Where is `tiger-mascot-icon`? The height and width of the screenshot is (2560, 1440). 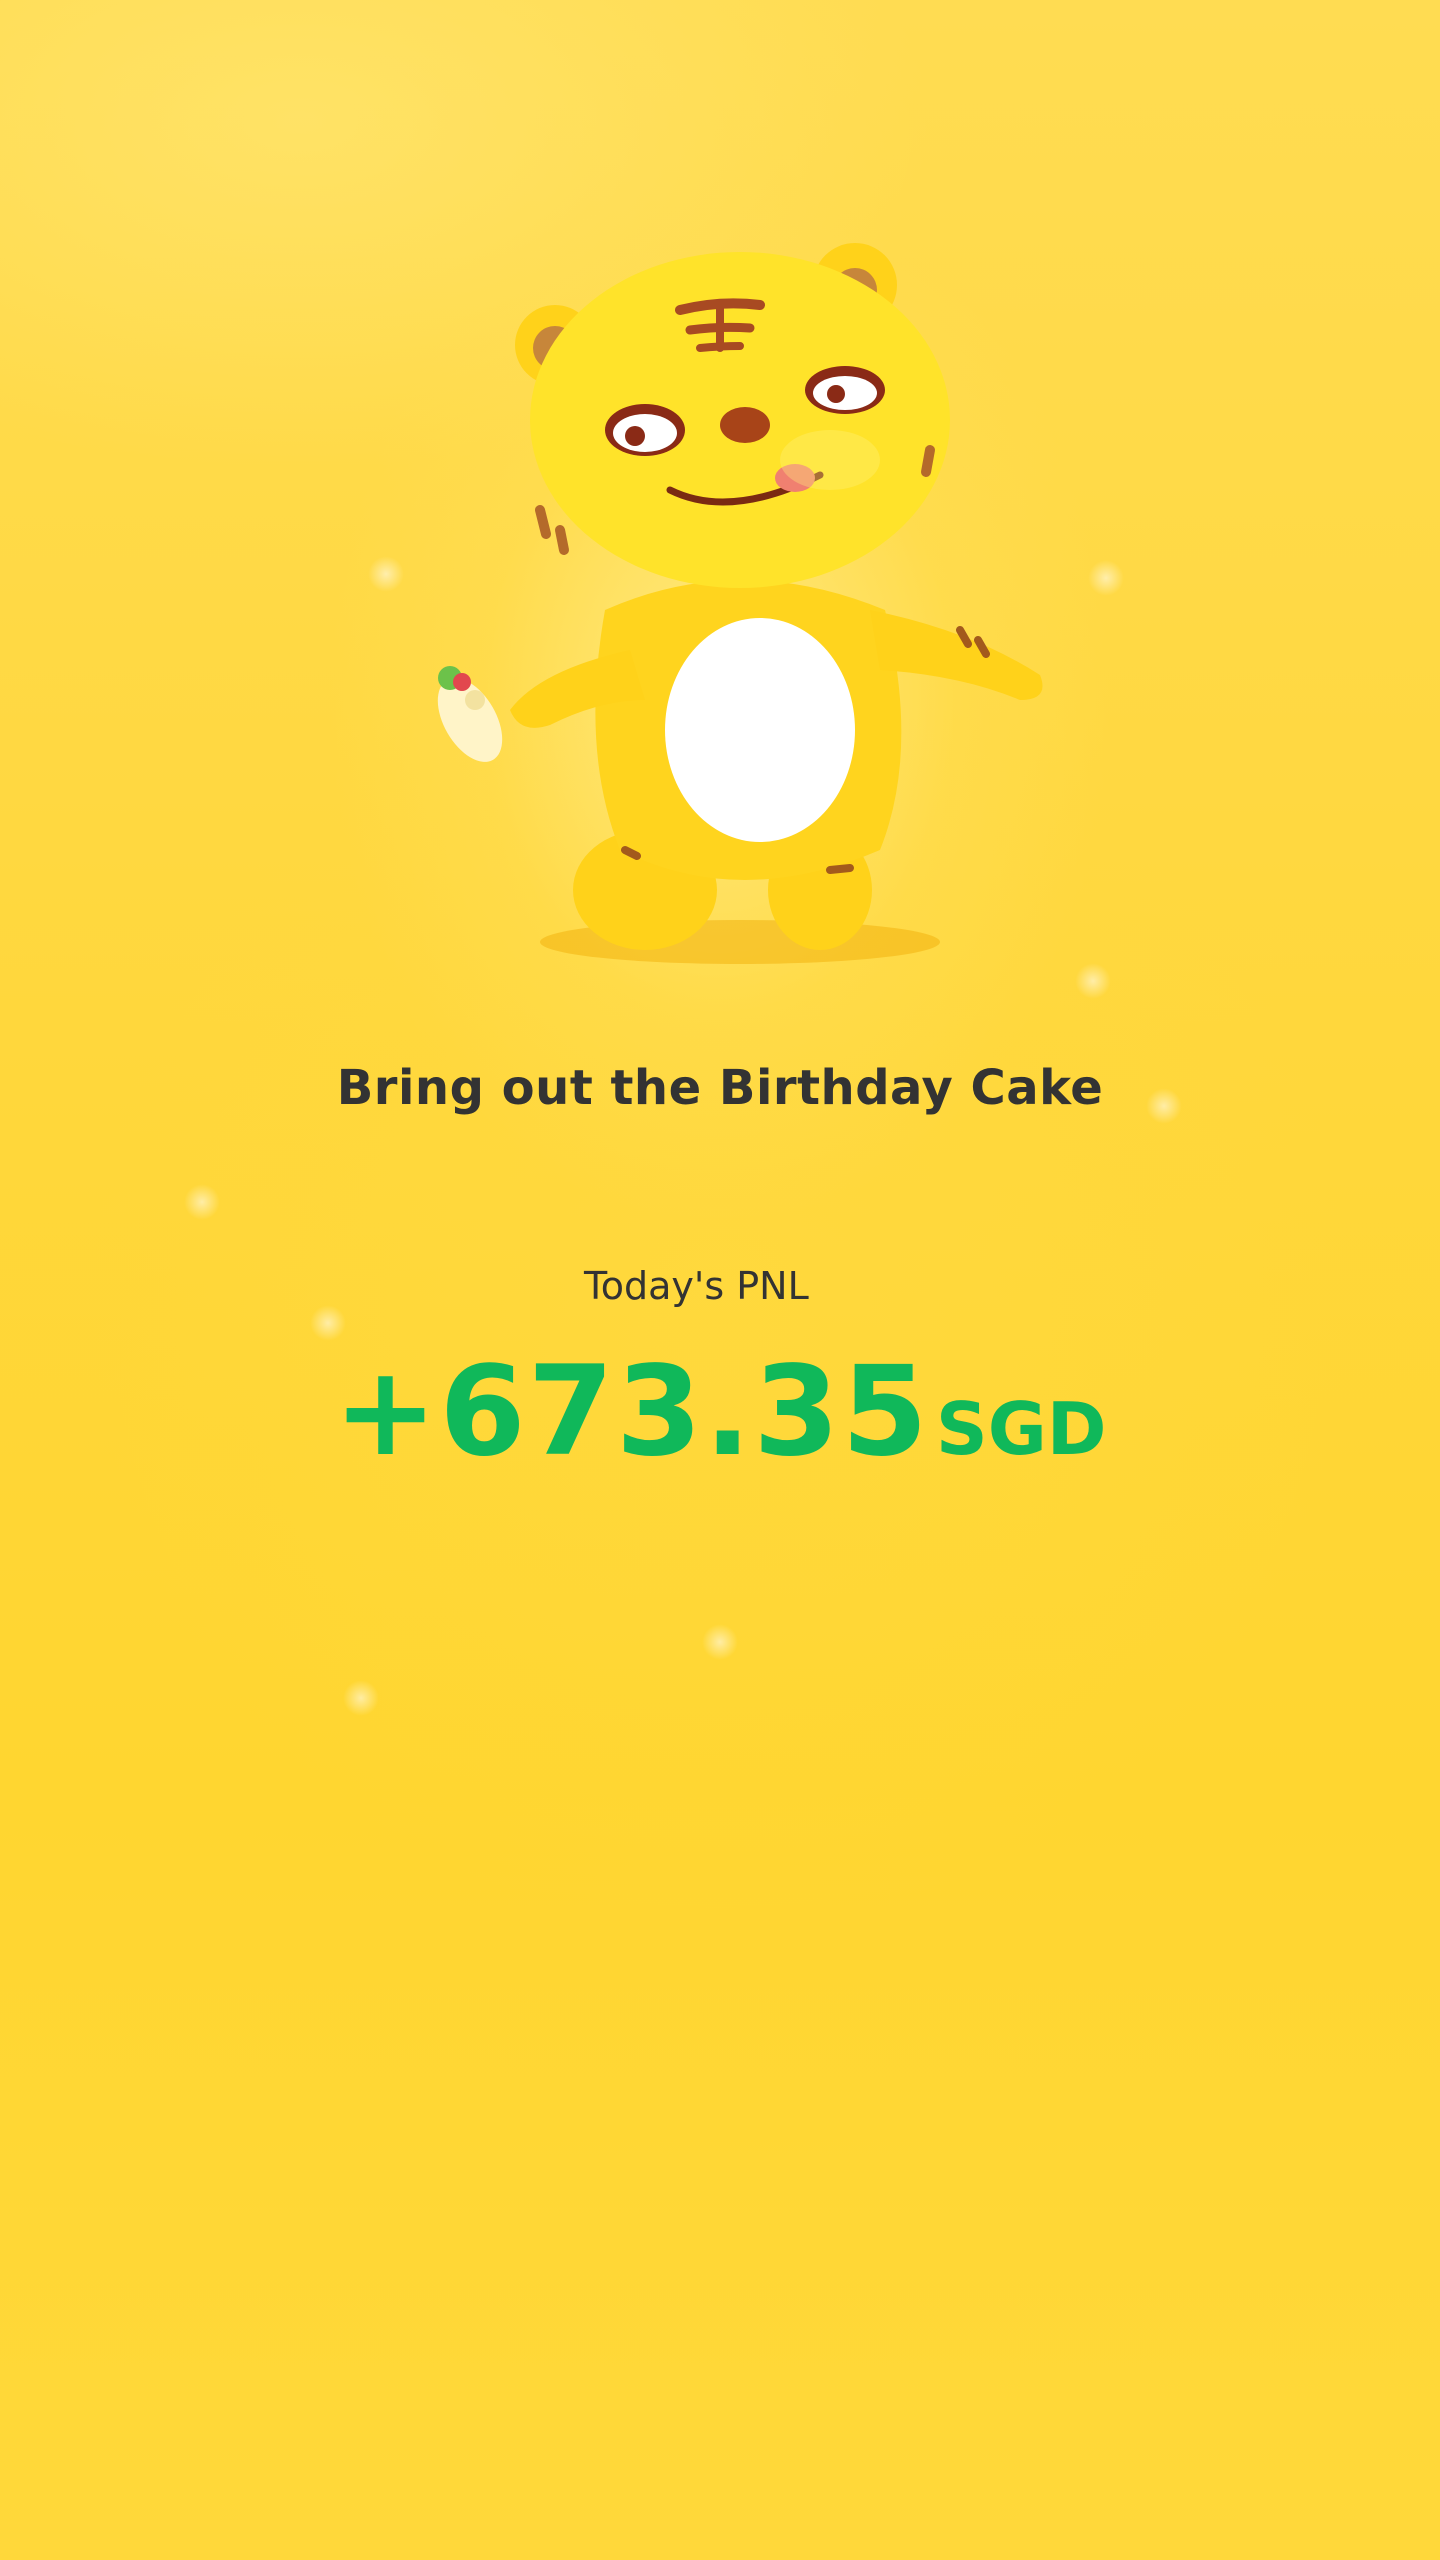 tiger-mascot-icon is located at coordinates (740, 610).